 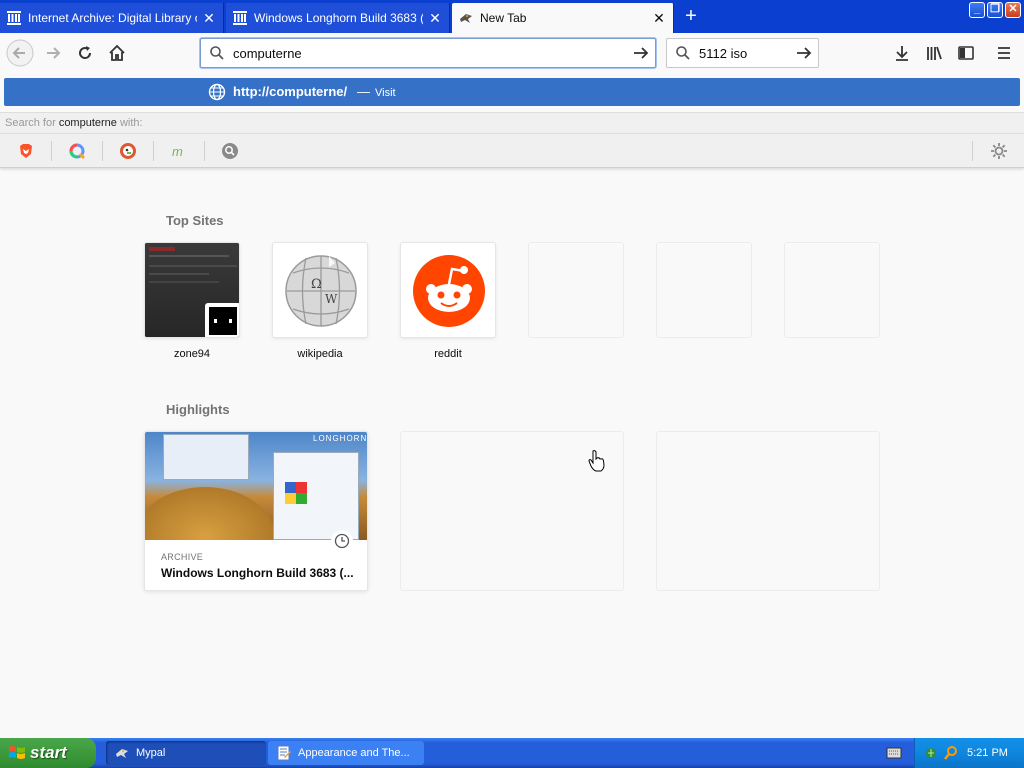 I want to click on back-button, so click(x=20, y=53).